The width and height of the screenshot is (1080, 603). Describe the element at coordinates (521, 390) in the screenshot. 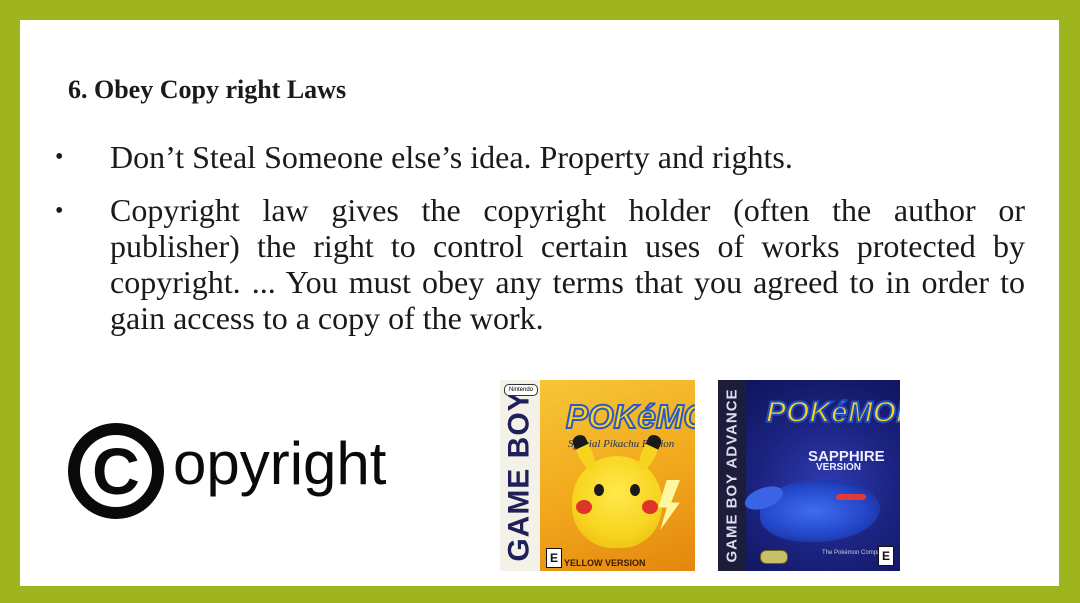

I see `nintendo-badge: Nintendo` at that location.